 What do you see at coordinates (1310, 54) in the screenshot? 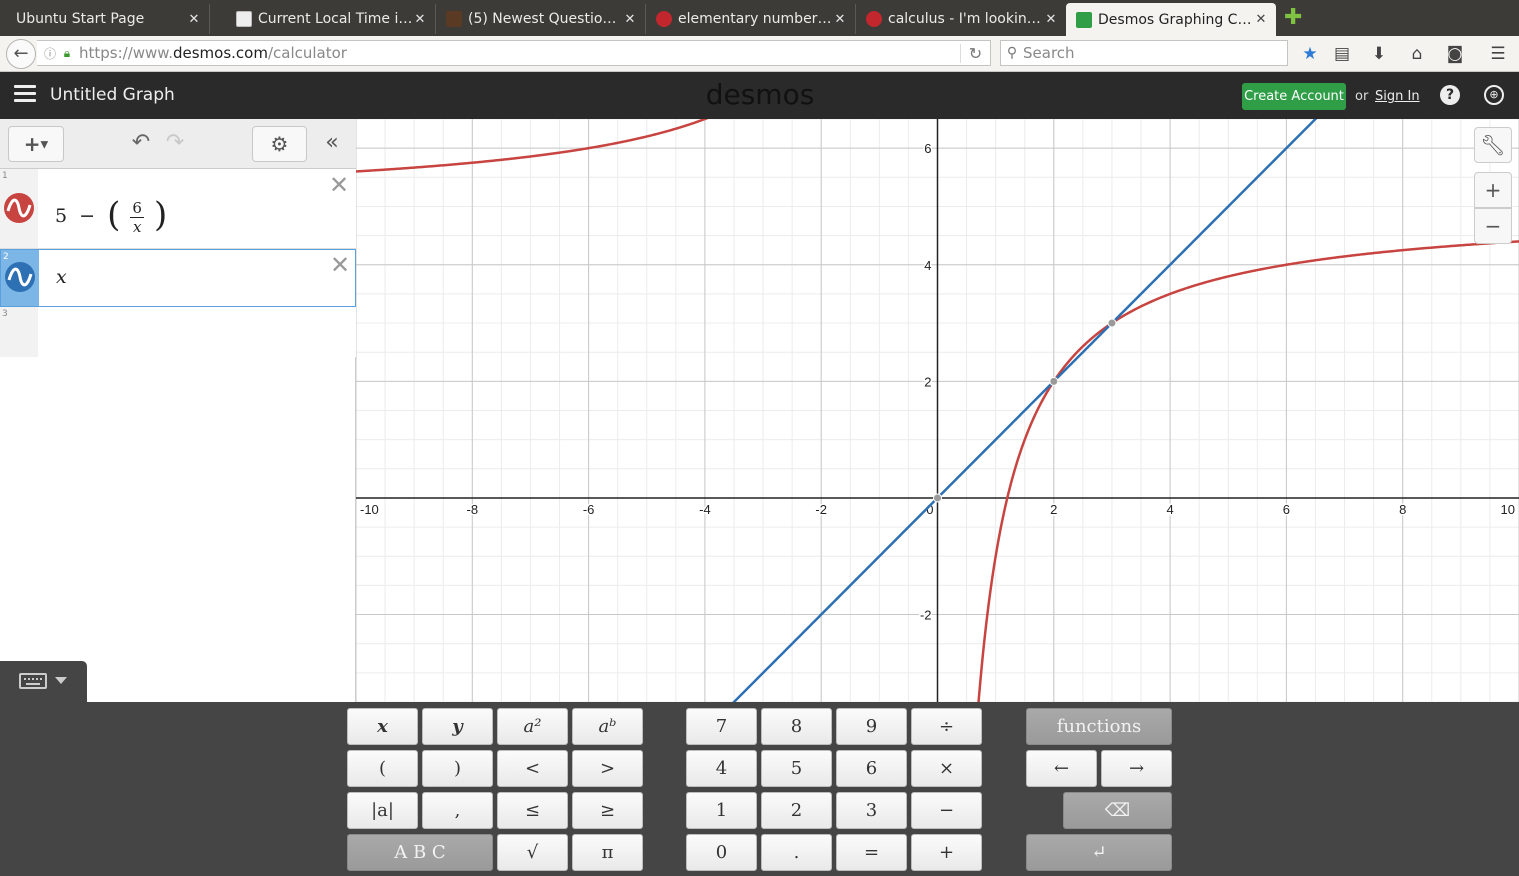
I see `star-icon: ★` at bounding box center [1310, 54].